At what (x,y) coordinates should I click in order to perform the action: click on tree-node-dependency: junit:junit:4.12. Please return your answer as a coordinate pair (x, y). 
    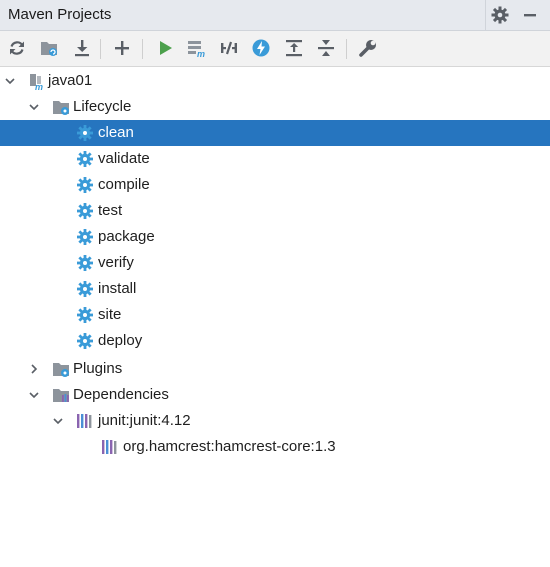
    Looking at the image, I should click on (275, 421).